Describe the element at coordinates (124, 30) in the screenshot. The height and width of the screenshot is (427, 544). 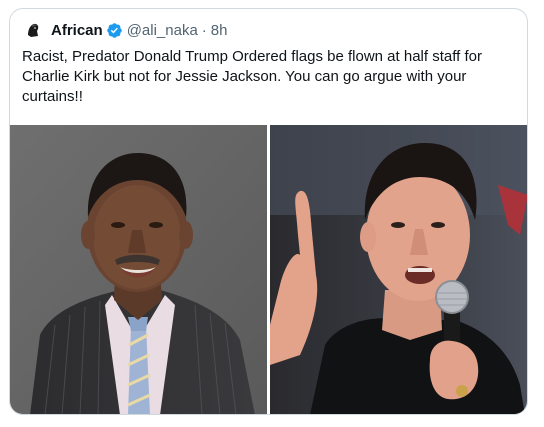
I see `tweet-header: African @ali_naka · 8h` at that location.